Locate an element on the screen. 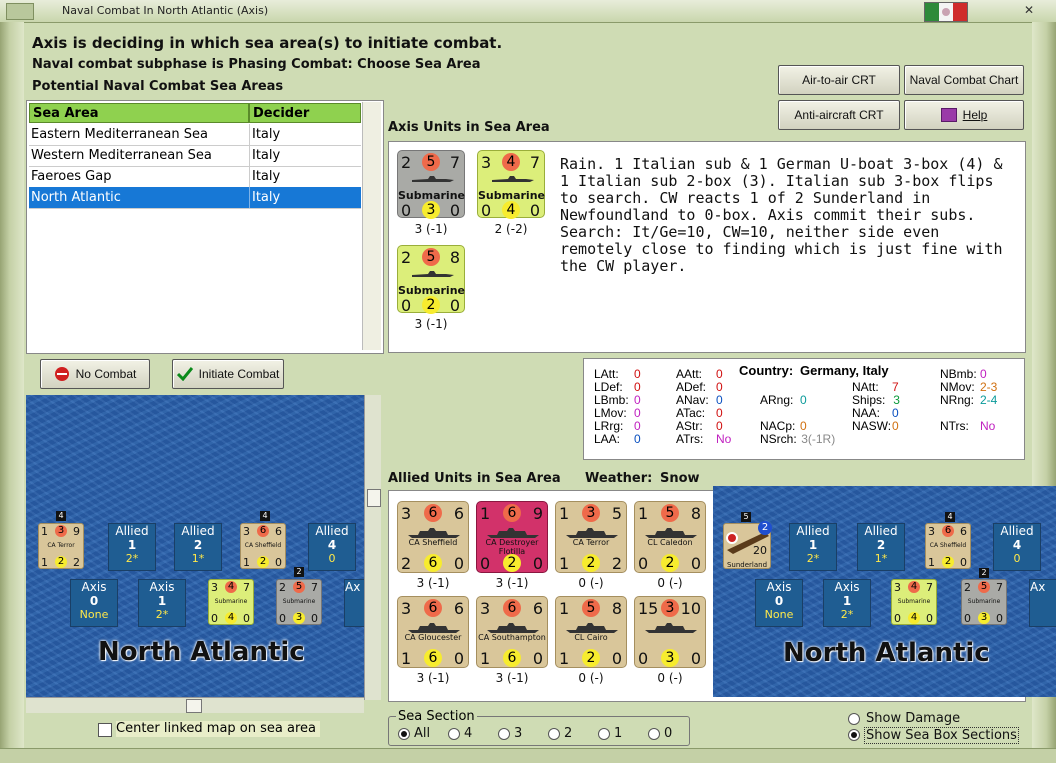 This screenshot has width=1056, height=763. column-header-decider: Decider is located at coordinates (305, 113).